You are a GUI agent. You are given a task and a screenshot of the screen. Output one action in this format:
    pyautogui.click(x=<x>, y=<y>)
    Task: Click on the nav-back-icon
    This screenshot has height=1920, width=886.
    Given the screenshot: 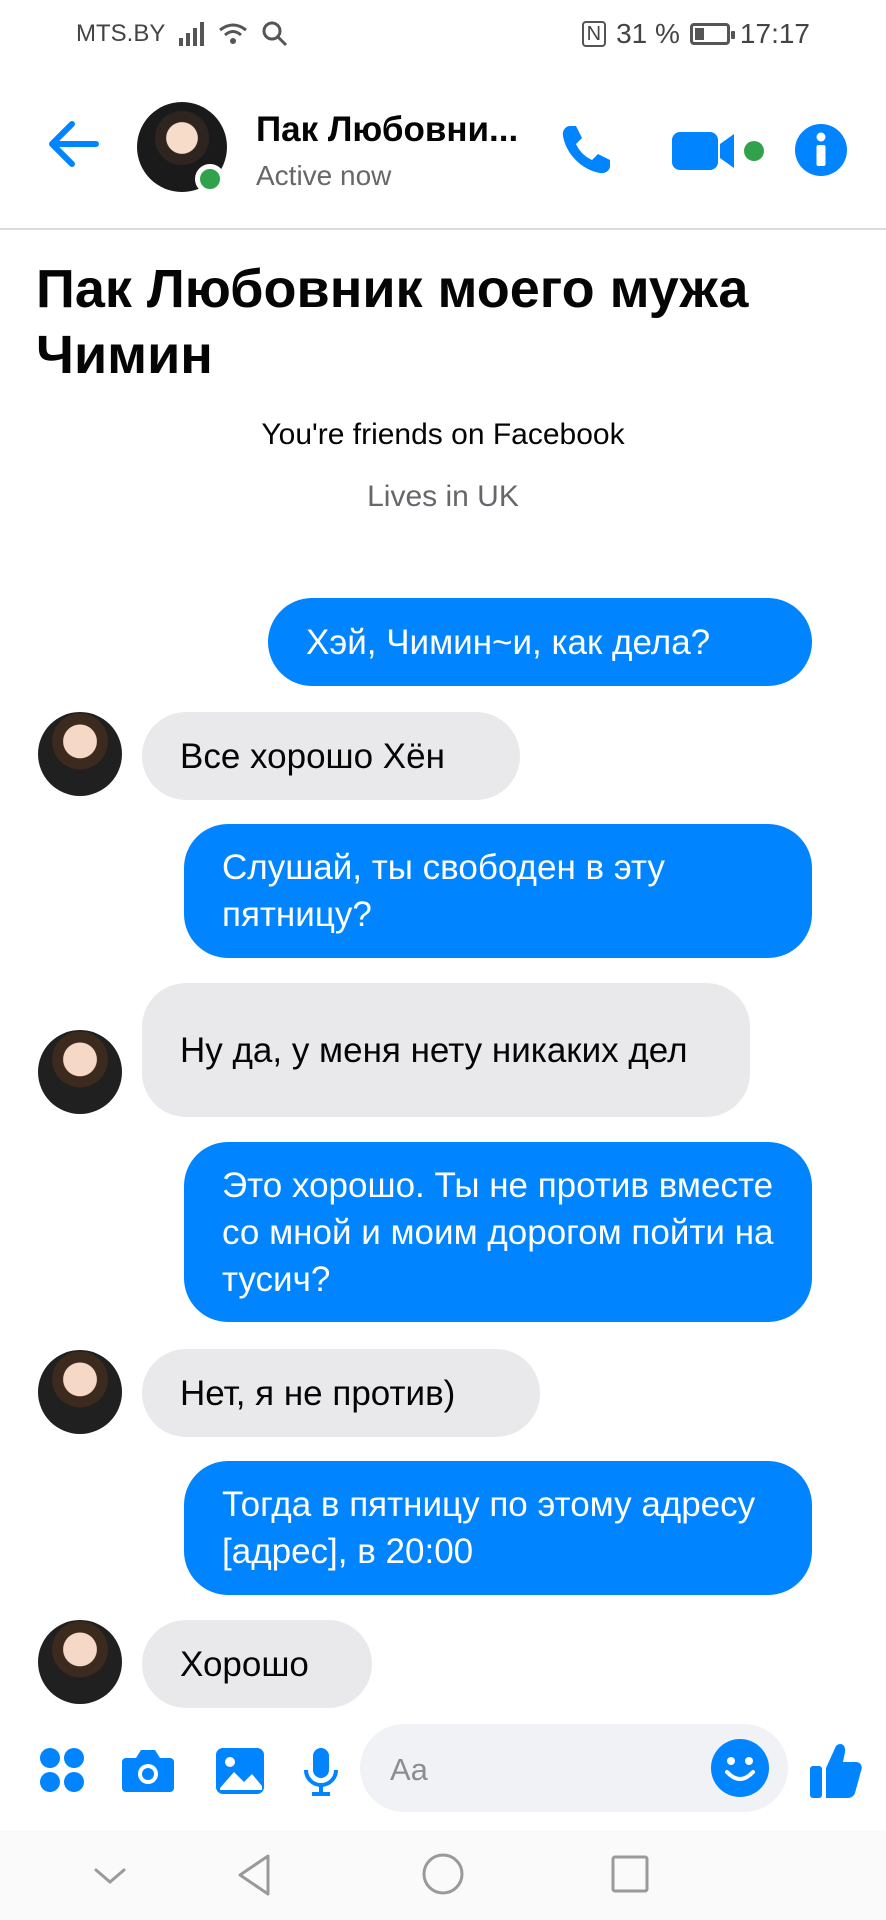 What is the action you would take?
    pyautogui.click(x=254, y=1875)
    